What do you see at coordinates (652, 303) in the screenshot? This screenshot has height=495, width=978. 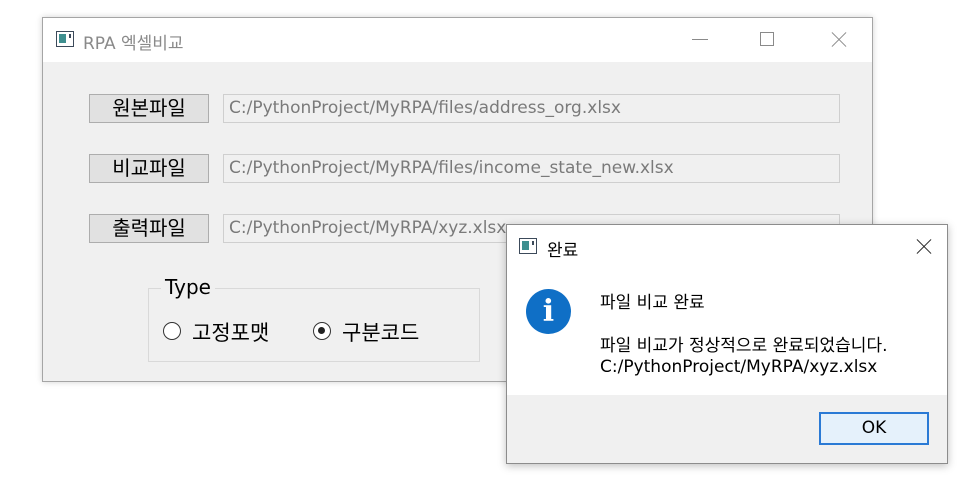 I see `dialog-heading: 파일 비교 완료` at bounding box center [652, 303].